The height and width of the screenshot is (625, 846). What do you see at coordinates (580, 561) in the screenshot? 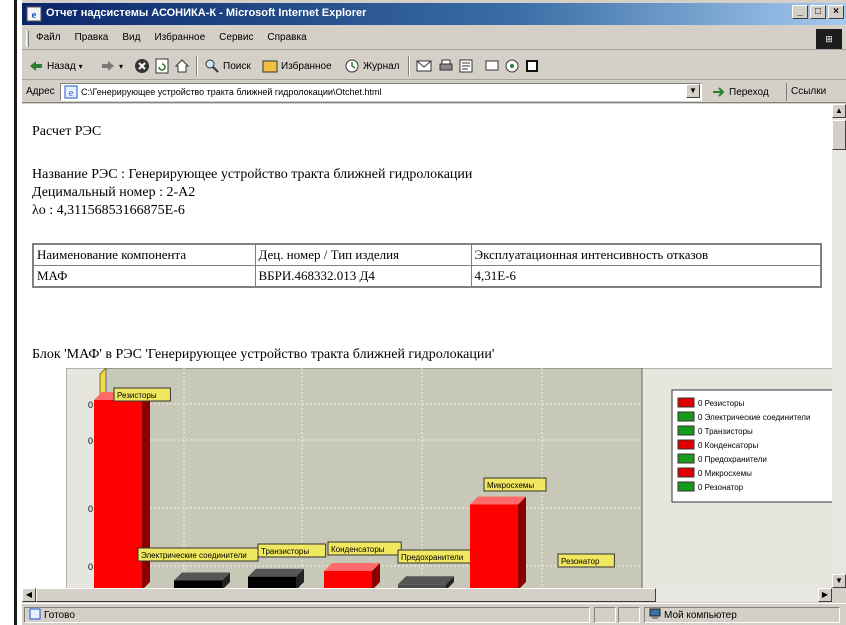
I see `data-label: Резонатор` at bounding box center [580, 561].